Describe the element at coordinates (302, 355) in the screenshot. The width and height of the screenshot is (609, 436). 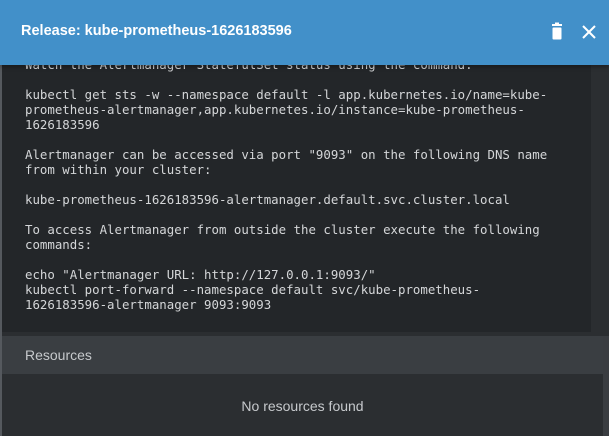
I see `resources-section-header: Resources` at that location.